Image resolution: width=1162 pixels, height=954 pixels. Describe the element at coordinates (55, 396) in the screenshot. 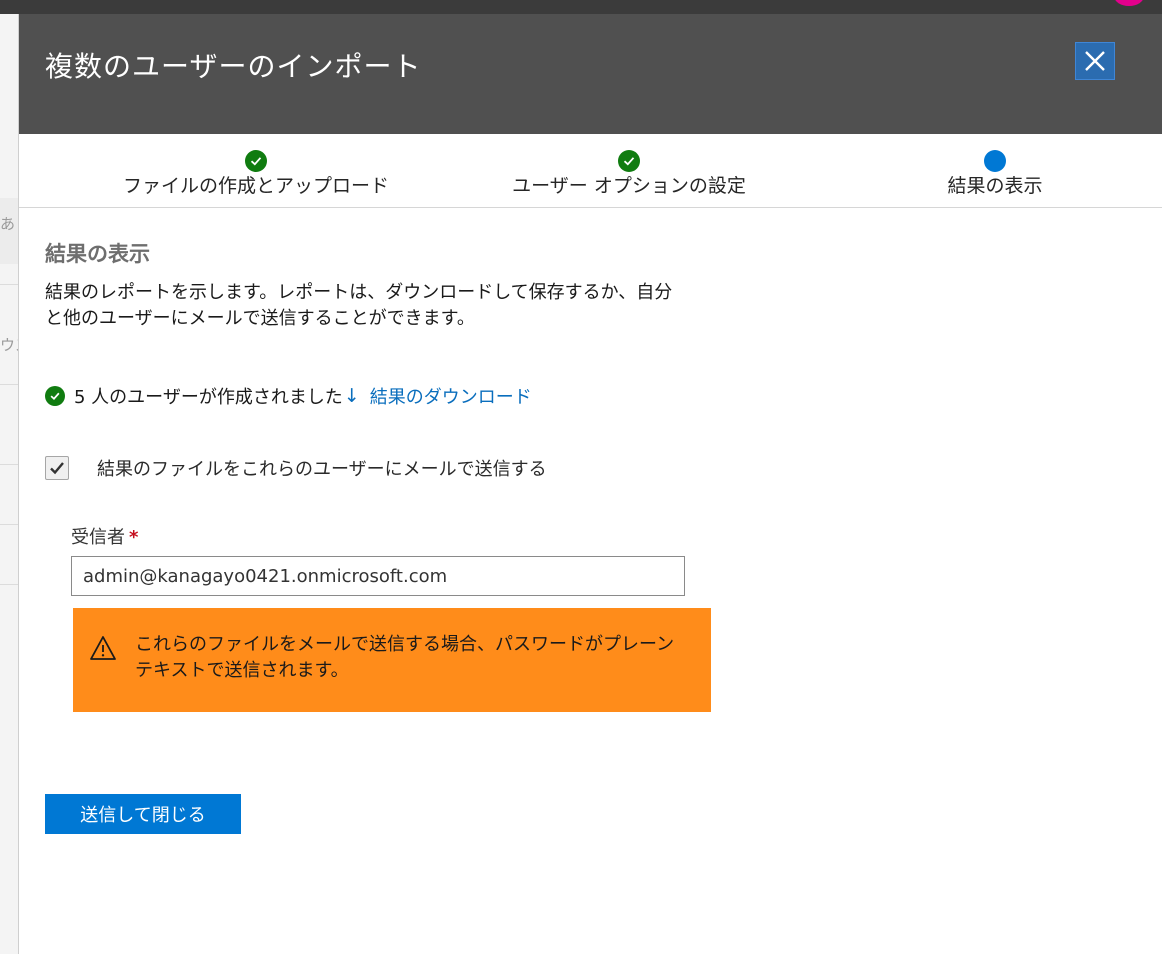

I see `success-check-icon` at that location.